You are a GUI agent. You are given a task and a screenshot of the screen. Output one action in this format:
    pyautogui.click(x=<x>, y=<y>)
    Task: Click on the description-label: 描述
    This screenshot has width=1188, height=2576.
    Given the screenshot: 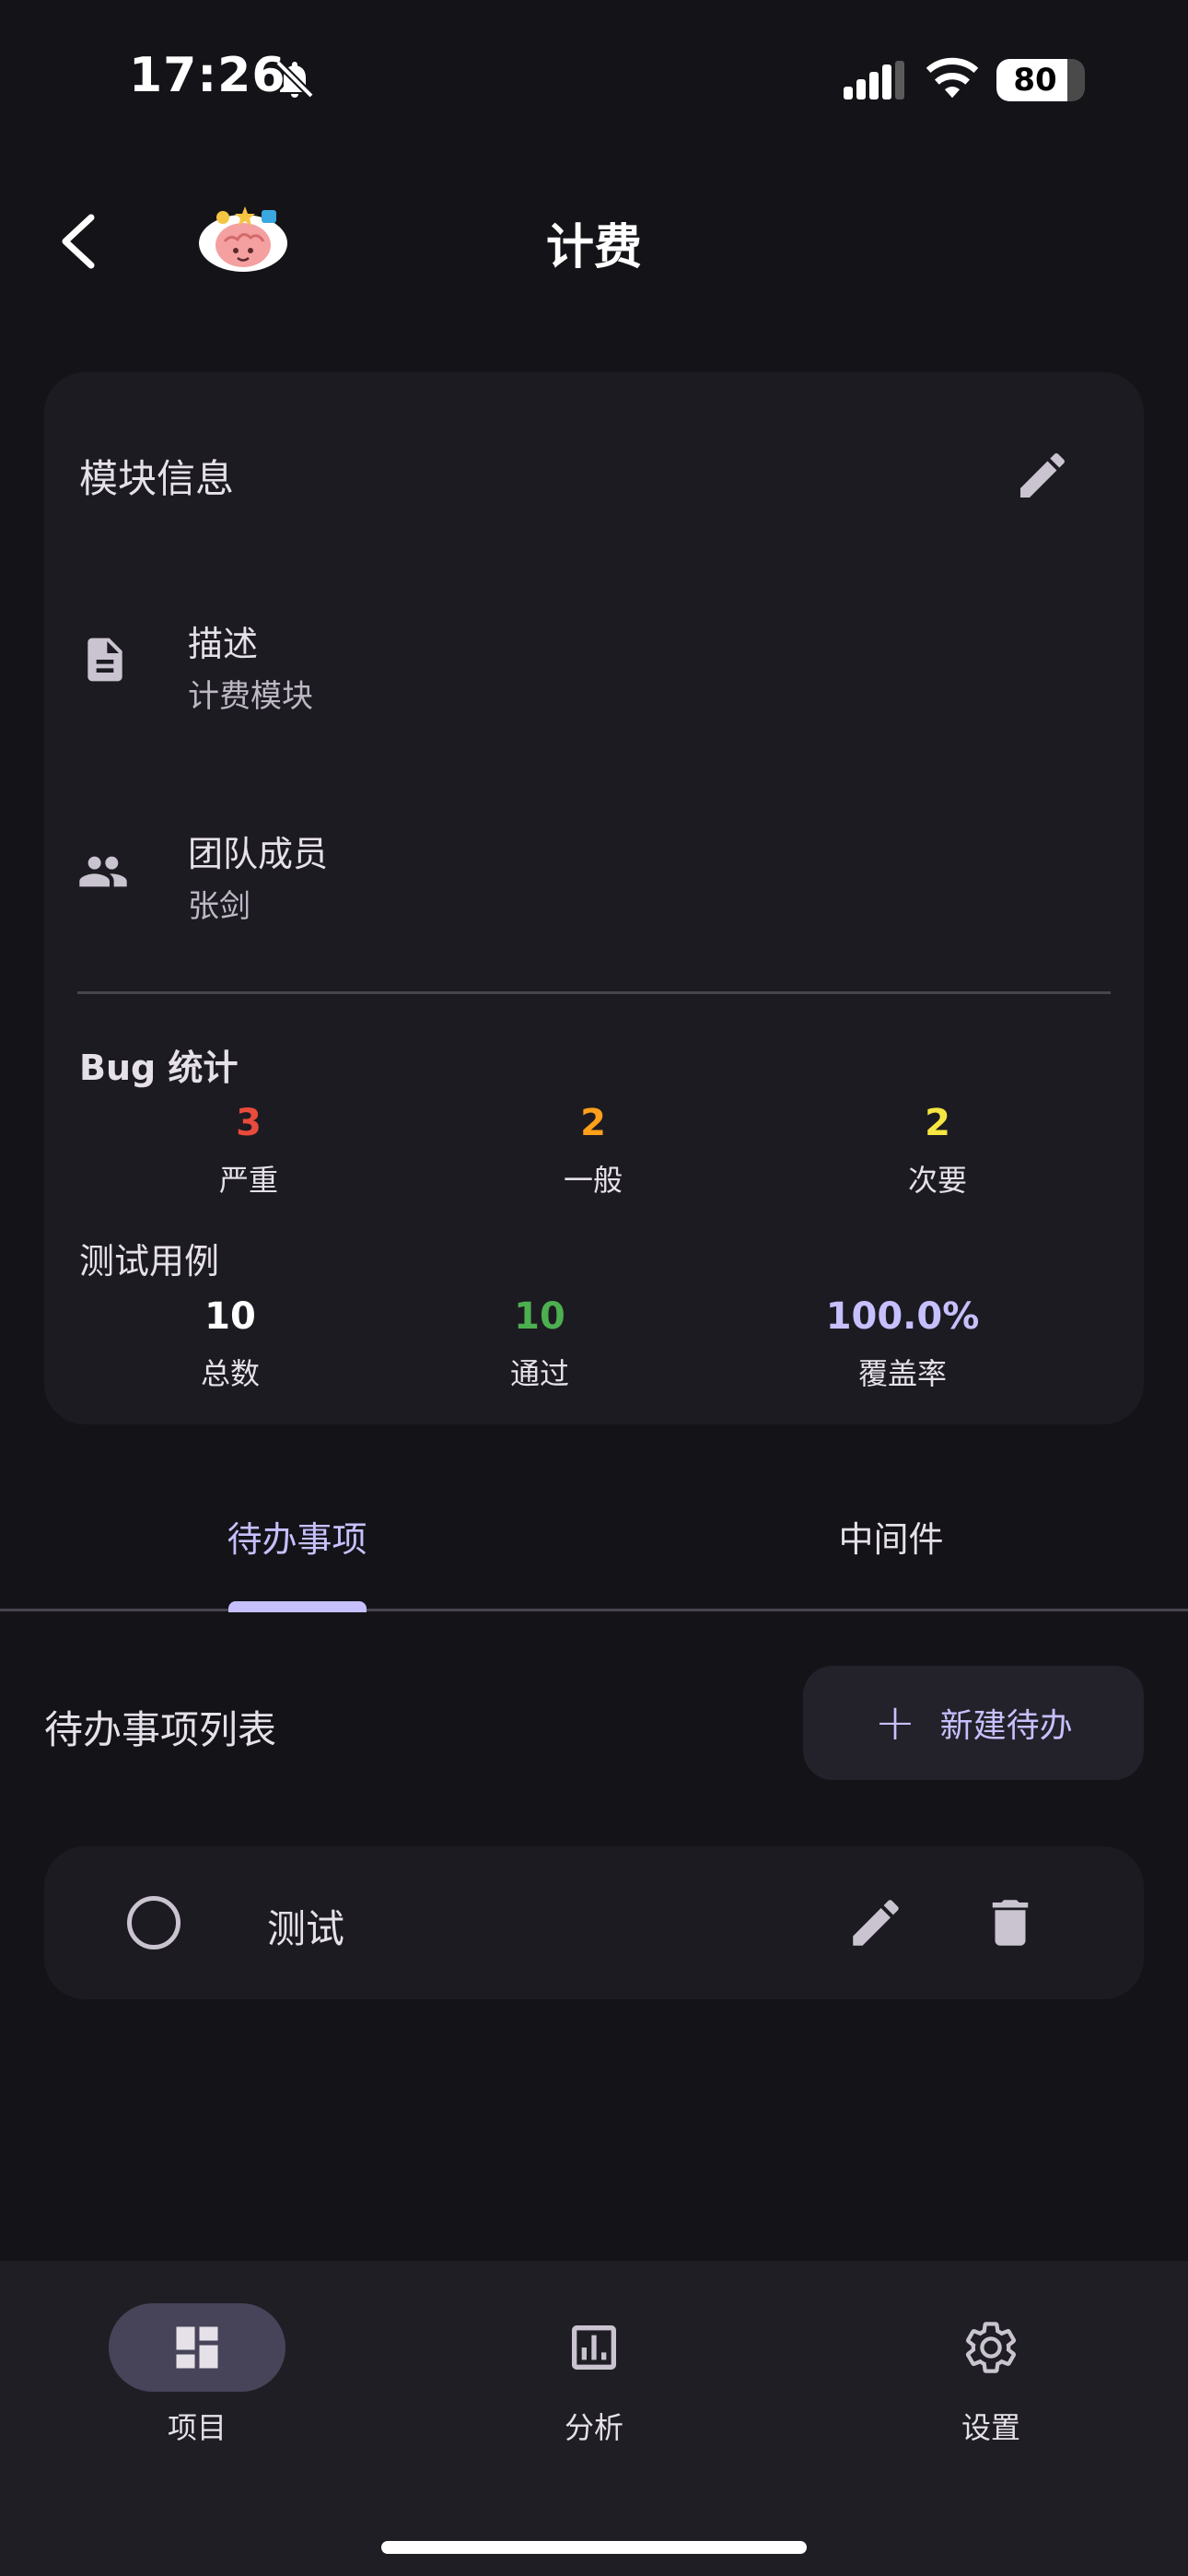 What is the action you would take?
    pyautogui.click(x=223, y=644)
    